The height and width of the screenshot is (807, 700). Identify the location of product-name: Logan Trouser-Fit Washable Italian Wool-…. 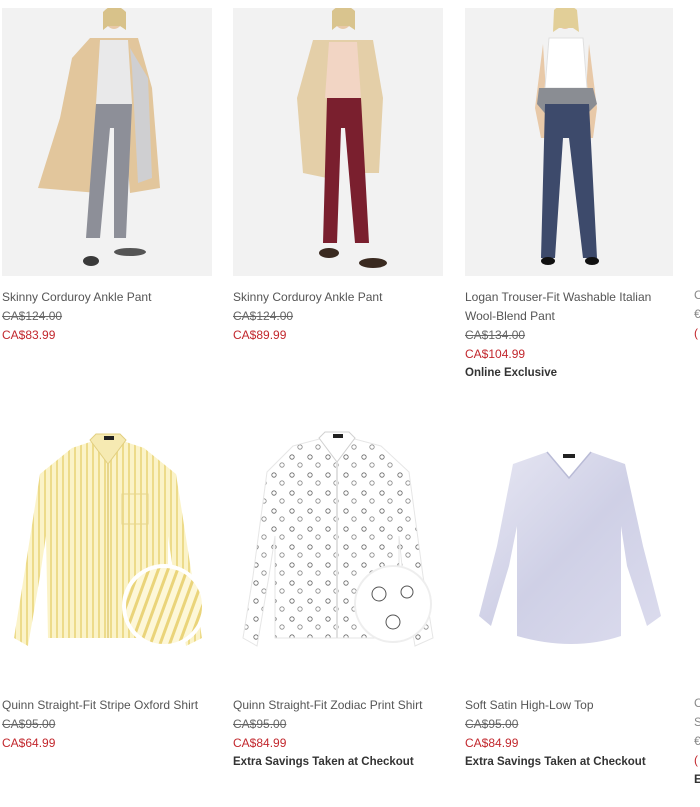
(570, 307).